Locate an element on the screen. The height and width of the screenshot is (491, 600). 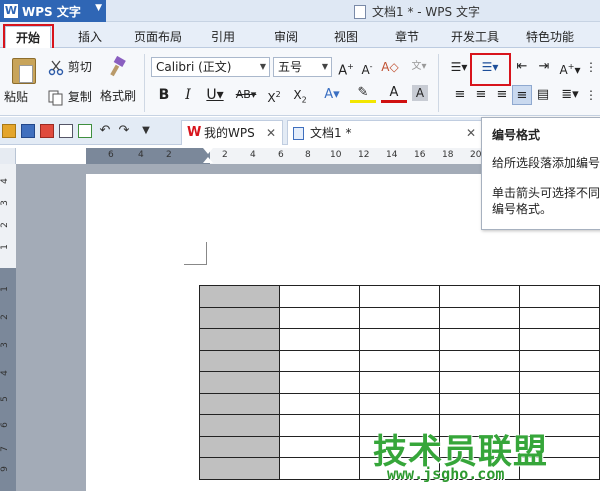
save-icon is located at coordinates (28, 131).